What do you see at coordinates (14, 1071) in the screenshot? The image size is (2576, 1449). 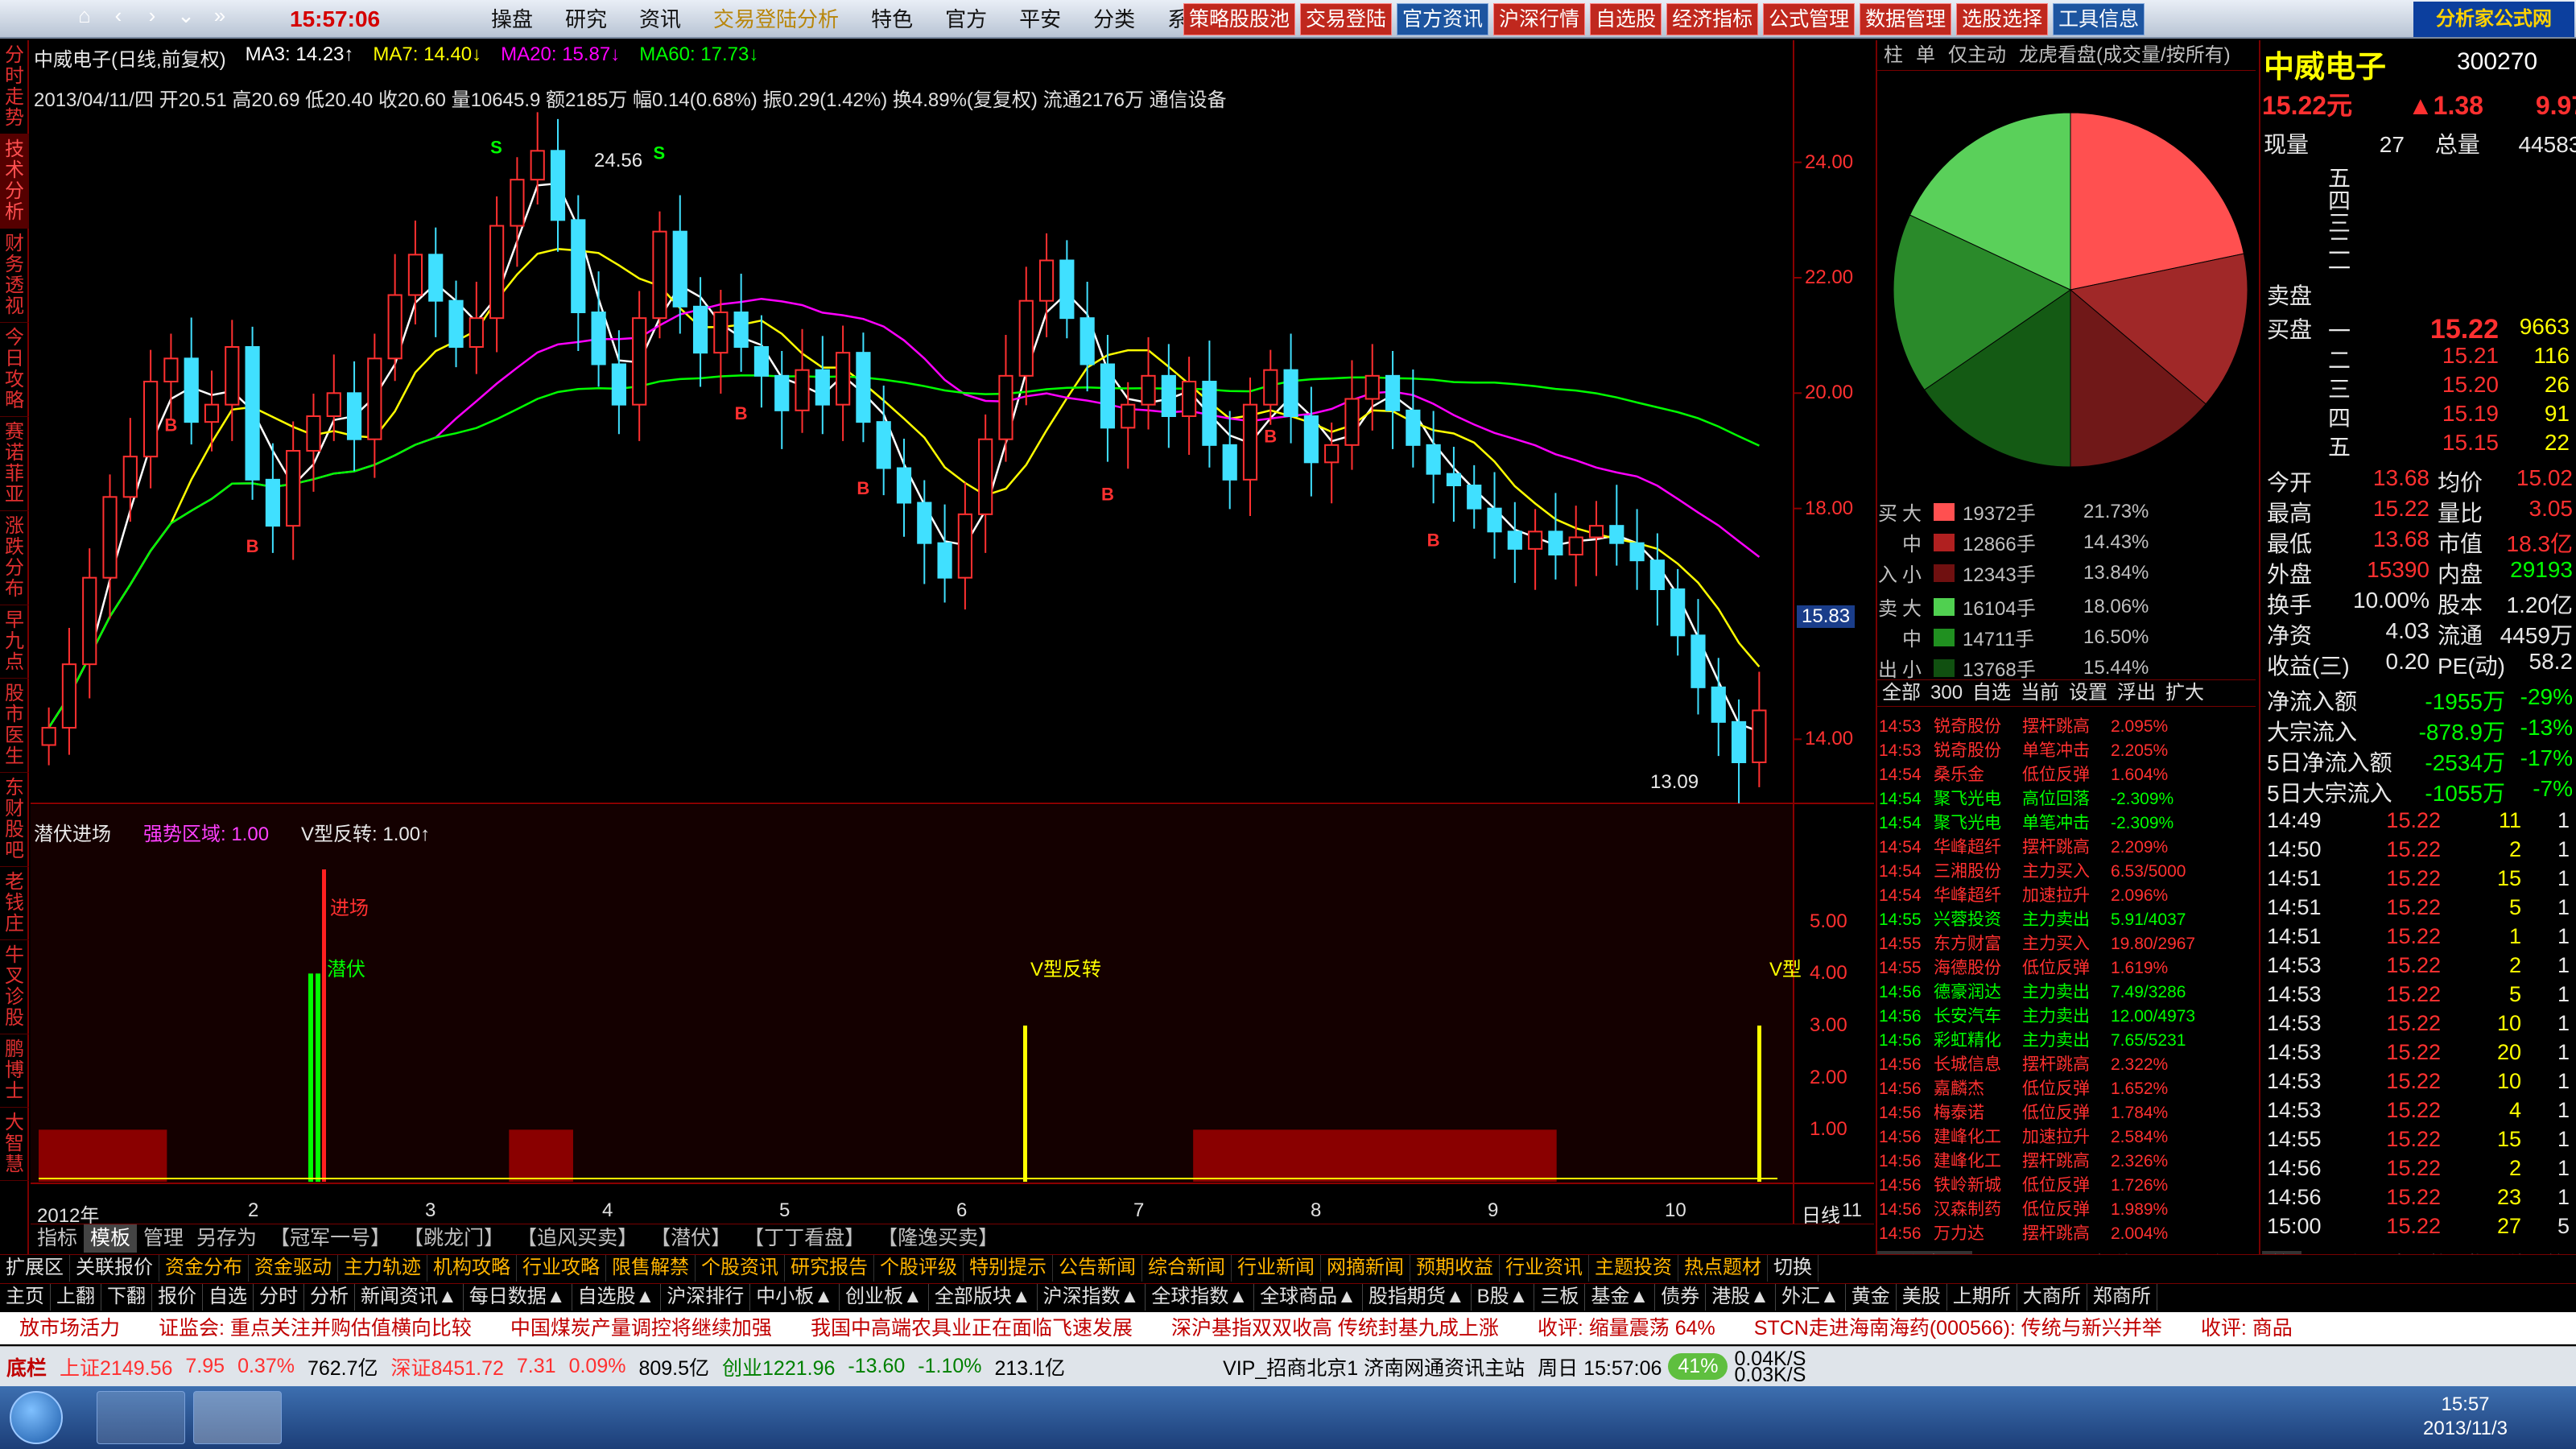 I see `side-tab-11: 鹏博士` at bounding box center [14, 1071].